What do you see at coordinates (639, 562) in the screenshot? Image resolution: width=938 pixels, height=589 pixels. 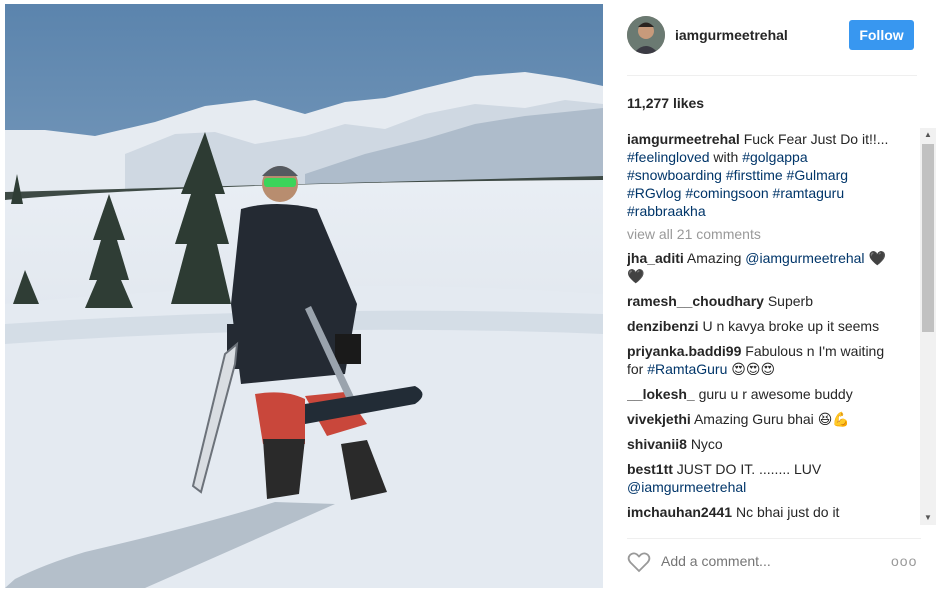 I see `heart-outline-icon` at bounding box center [639, 562].